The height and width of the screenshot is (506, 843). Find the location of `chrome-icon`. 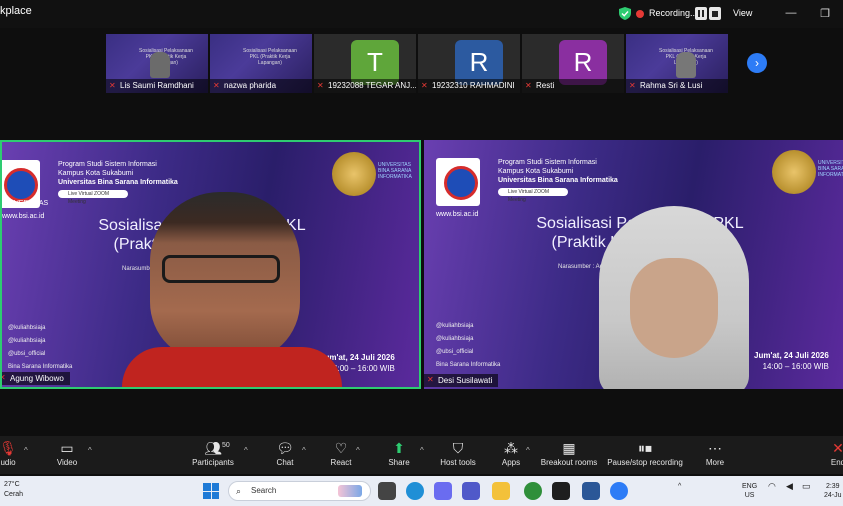

chrome-icon is located at coordinates (533, 491).